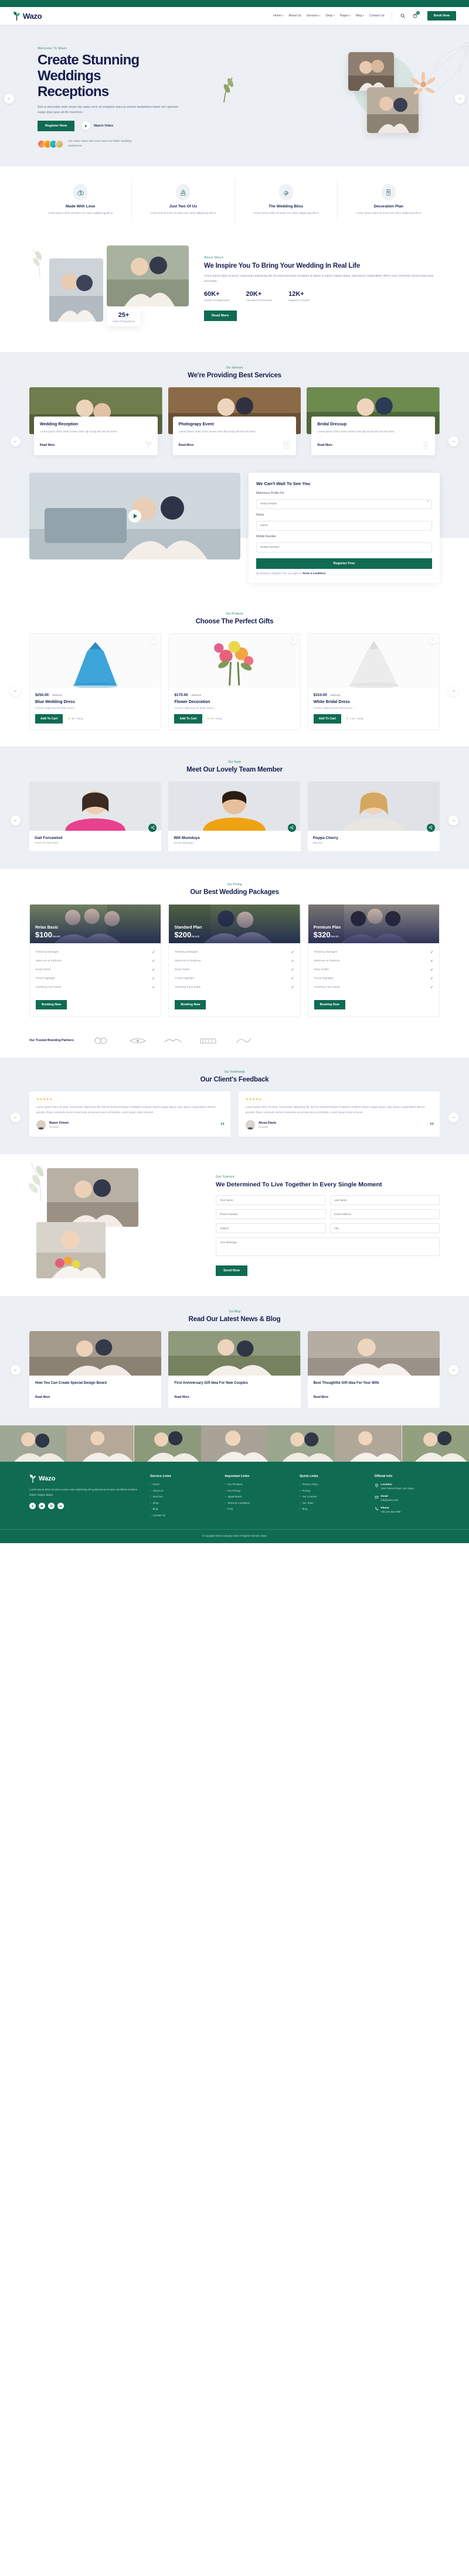 The width and height of the screenshot is (469, 2576). Describe the element at coordinates (384, 1214) in the screenshot. I see `email-input` at that location.